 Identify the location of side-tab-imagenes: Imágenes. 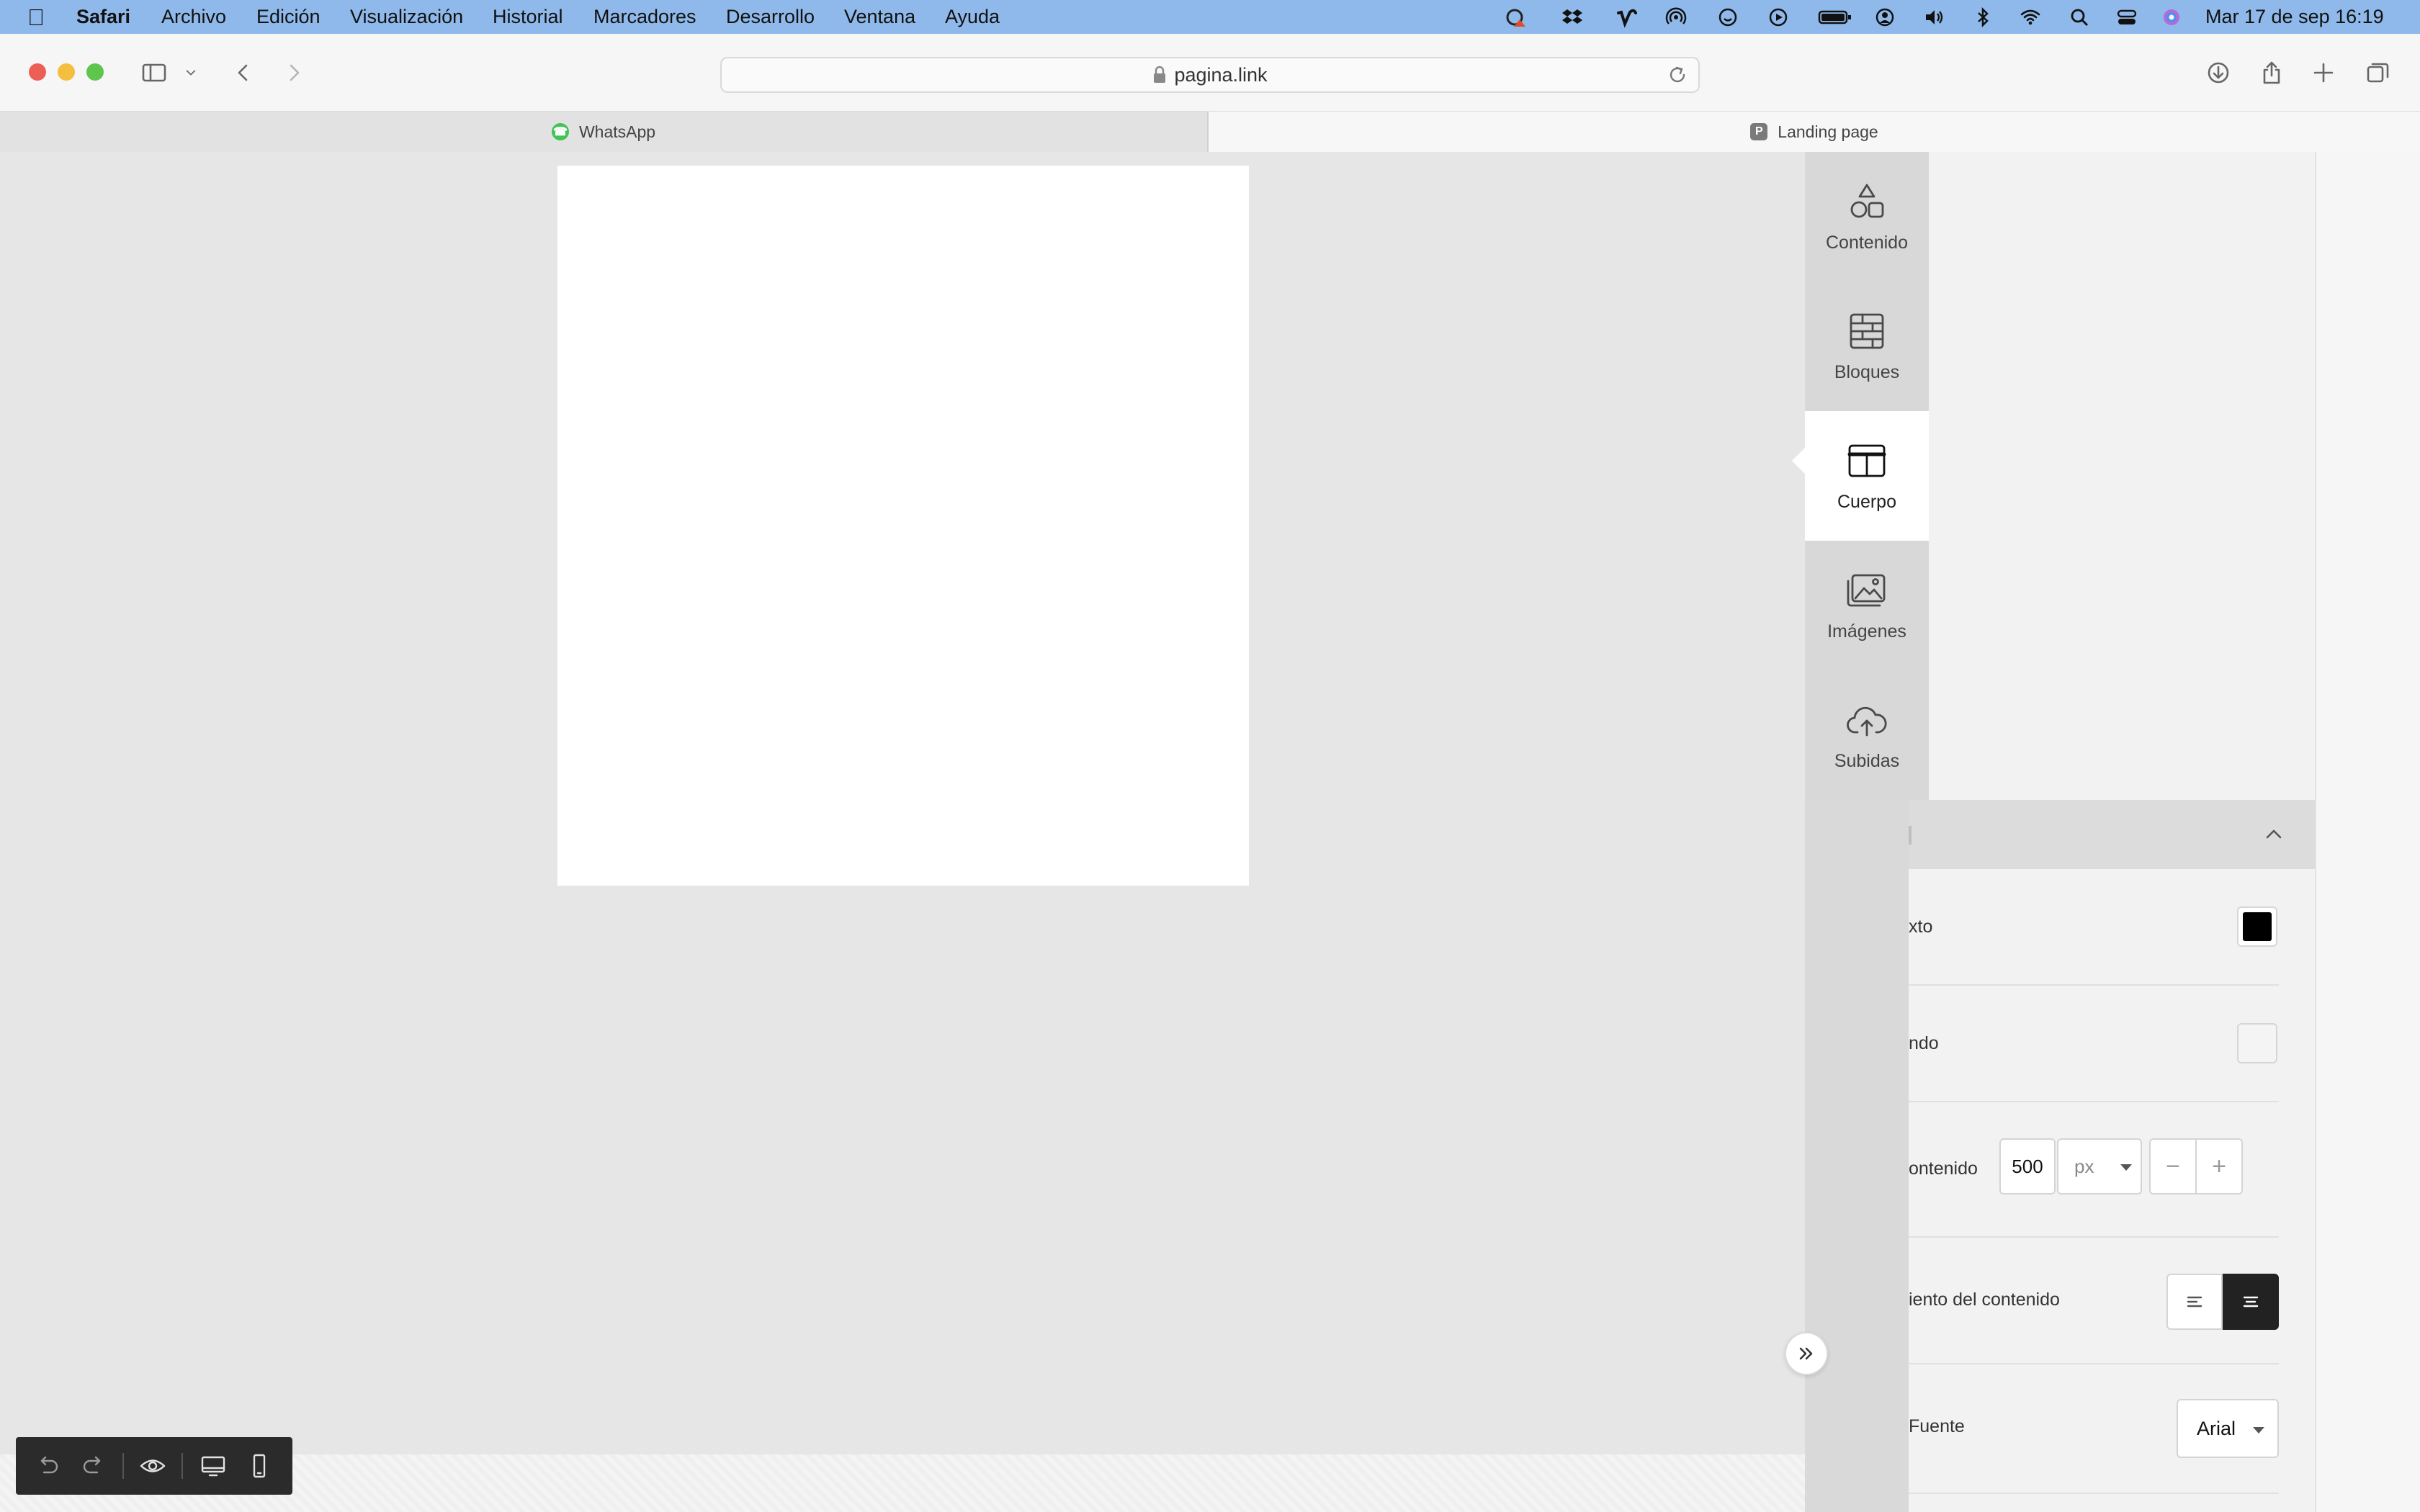
(1867, 605).